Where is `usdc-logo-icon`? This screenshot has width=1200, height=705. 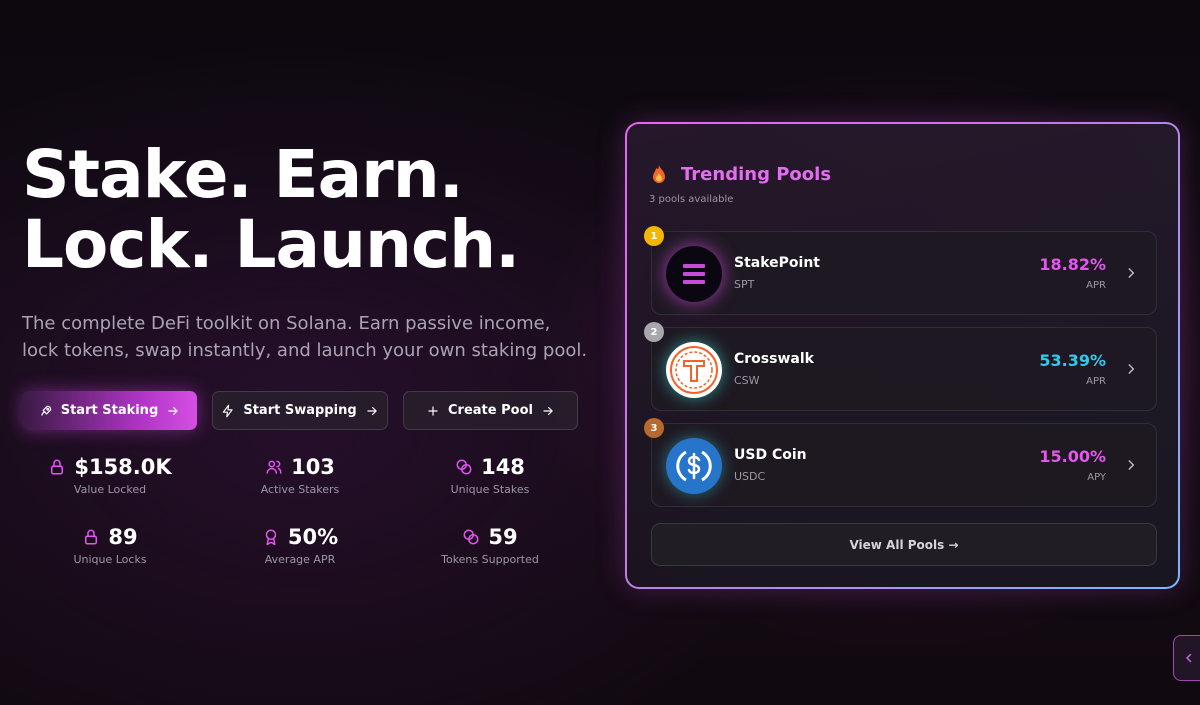
usdc-logo-icon is located at coordinates (694, 466).